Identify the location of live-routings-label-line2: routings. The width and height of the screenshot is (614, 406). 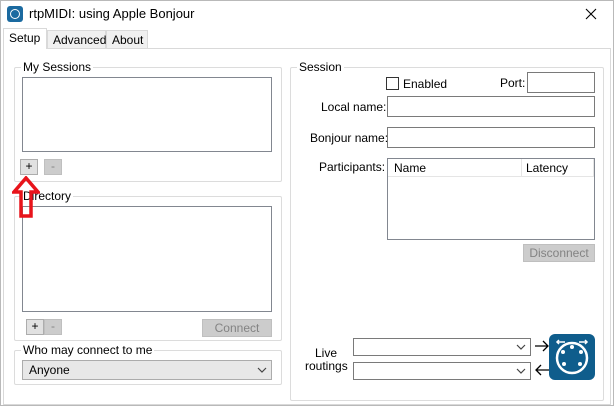
(326, 366).